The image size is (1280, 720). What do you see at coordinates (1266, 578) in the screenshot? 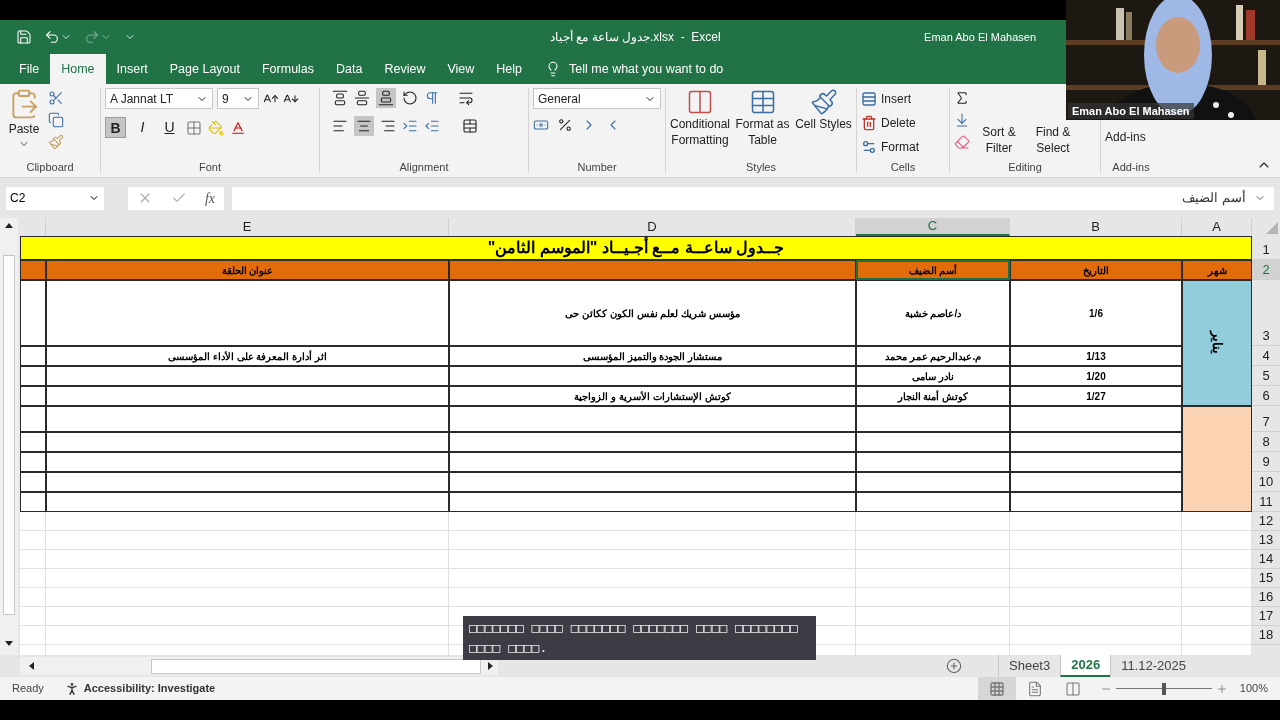
I see `row-header: 15` at bounding box center [1266, 578].